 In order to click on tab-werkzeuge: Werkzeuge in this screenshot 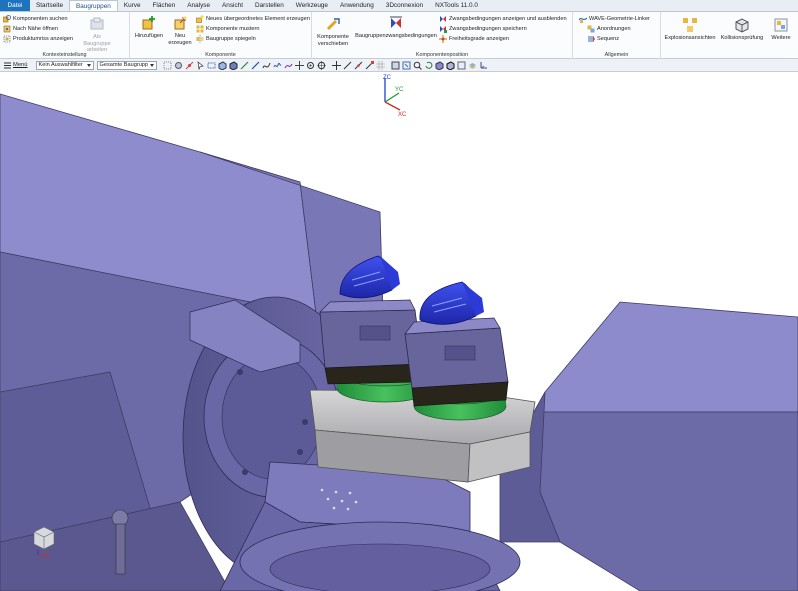, I will do `click(312, 5)`.